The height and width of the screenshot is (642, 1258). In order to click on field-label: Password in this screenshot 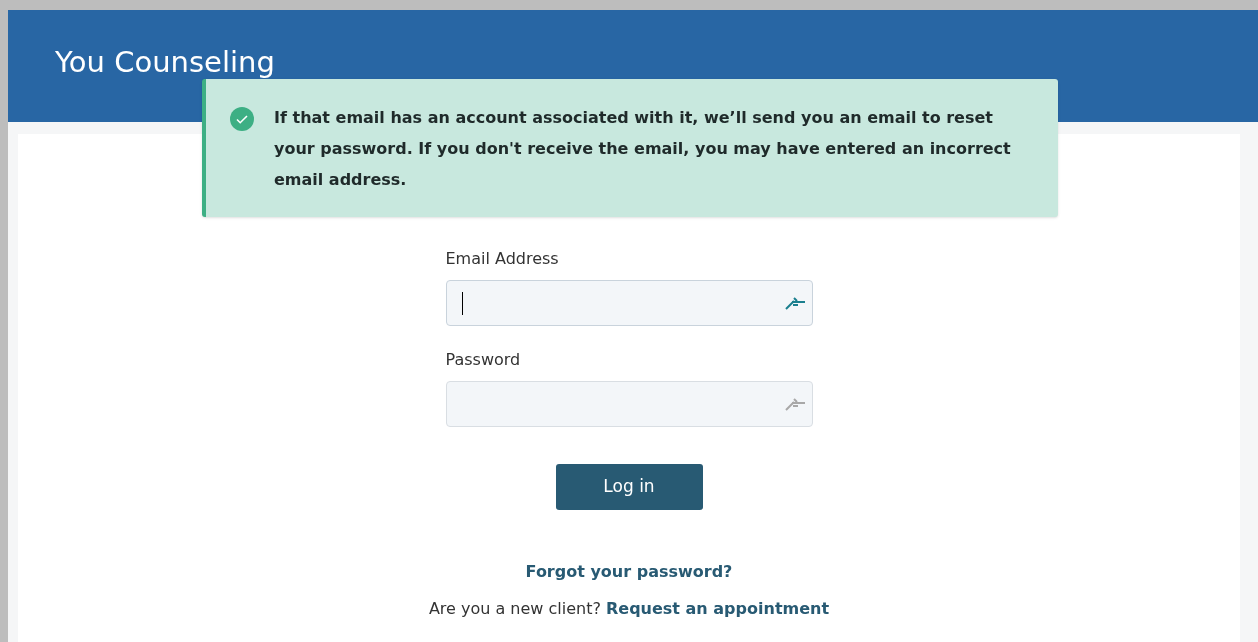, I will do `click(483, 360)`.